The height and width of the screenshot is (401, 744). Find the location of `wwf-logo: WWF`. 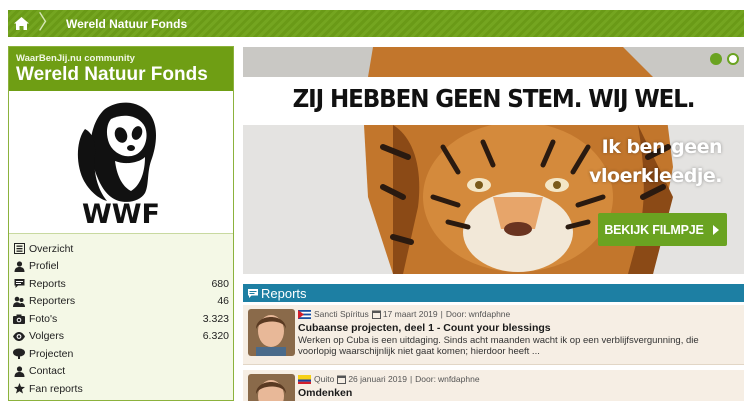

wwf-logo: WWF is located at coordinates (121, 162).